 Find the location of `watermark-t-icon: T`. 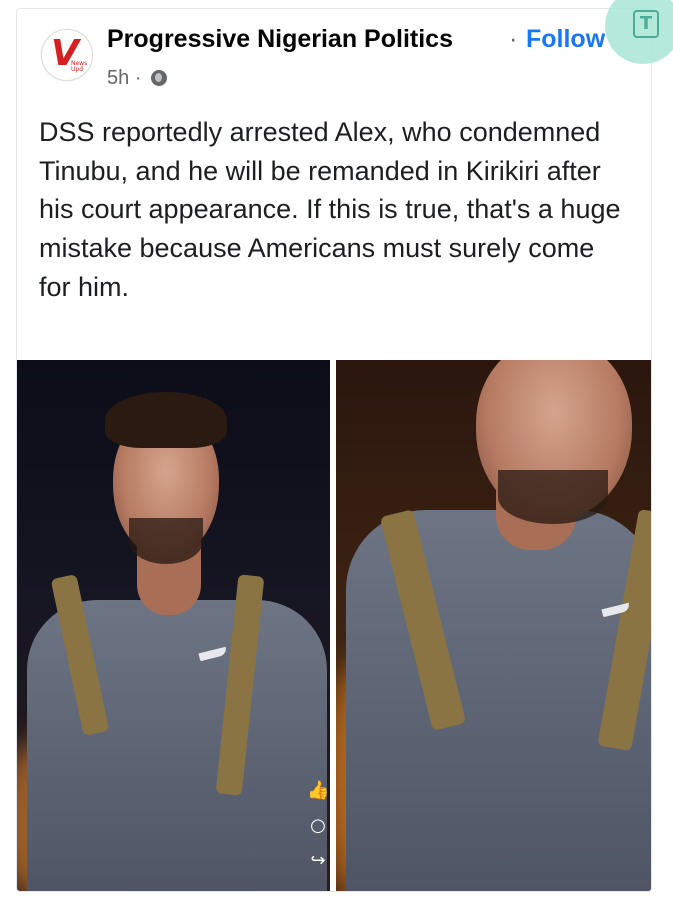

watermark-t-icon: T is located at coordinates (646, 24).